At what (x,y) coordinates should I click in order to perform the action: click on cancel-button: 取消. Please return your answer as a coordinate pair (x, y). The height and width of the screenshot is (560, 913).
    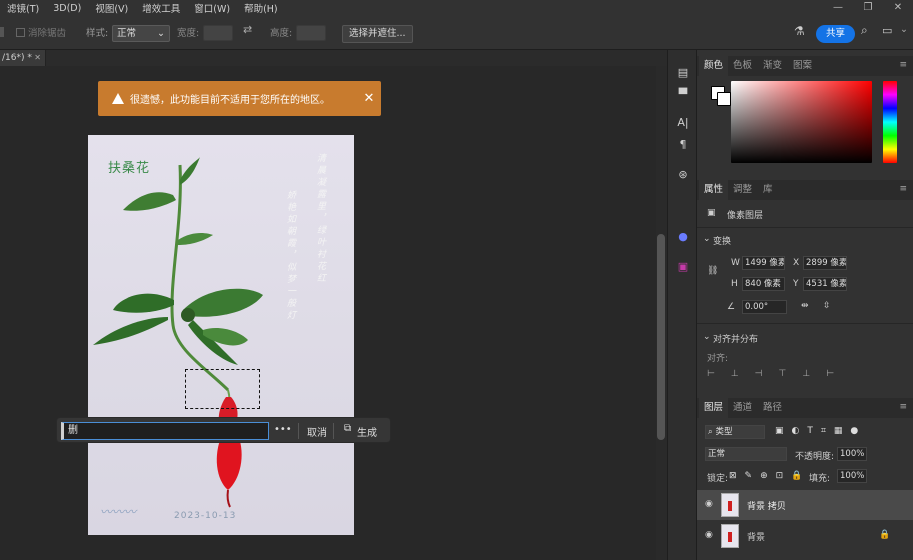
    Looking at the image, I should click on (317, 431).